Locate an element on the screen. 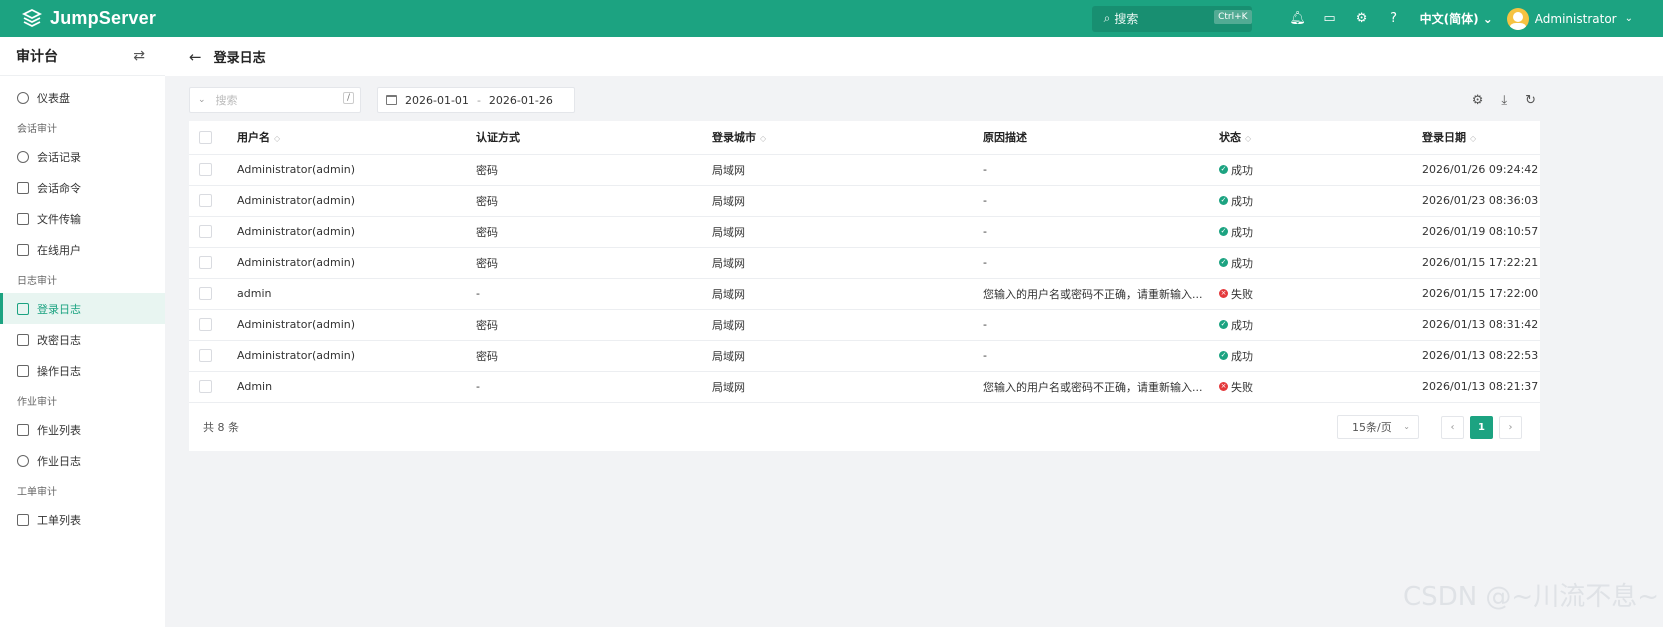  column-header-date: 登录日期 ◇ is located at coordinates (1481, 138).